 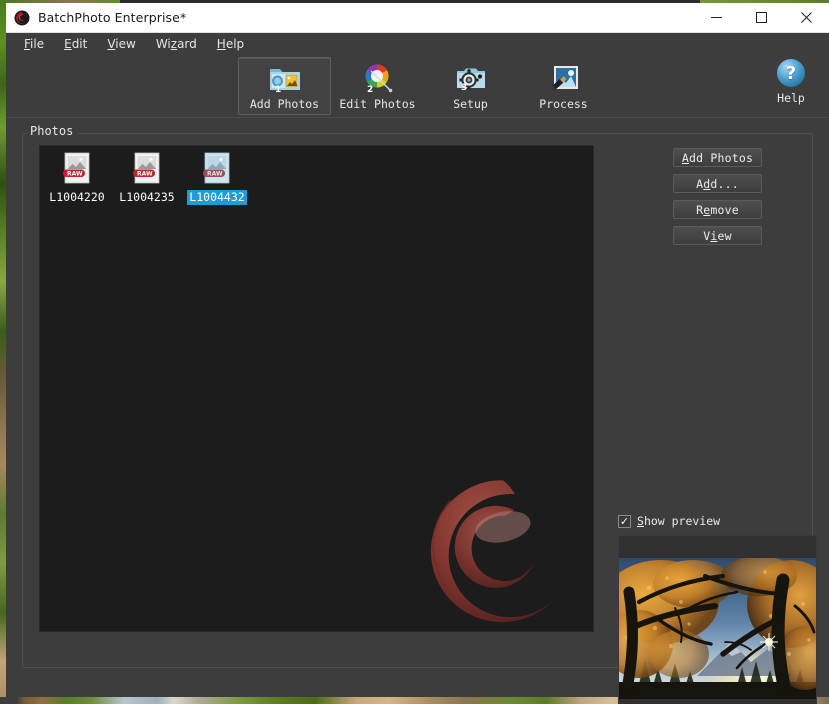 I want to click on toolbar-button-help: ? Help, so click(x=791, y=82).